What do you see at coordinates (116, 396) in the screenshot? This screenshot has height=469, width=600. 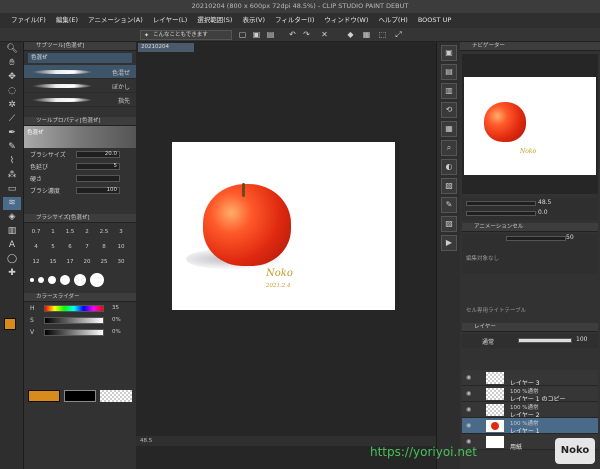 I see `transparent-chip` at bounding box center [116, 396].